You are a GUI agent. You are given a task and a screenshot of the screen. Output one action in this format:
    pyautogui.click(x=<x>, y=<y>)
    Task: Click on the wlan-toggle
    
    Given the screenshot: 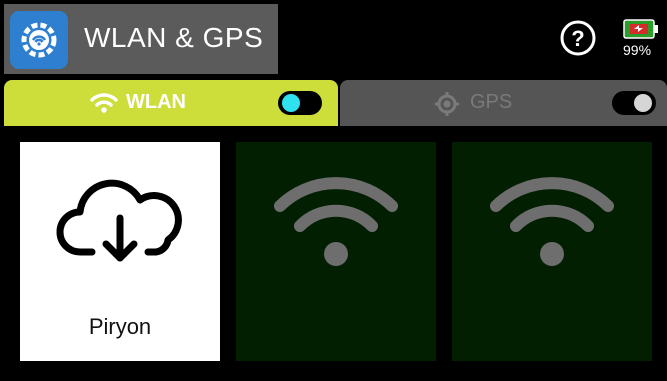 What is the action you would take?
    pyautogui.click(x=300, y=103)
    